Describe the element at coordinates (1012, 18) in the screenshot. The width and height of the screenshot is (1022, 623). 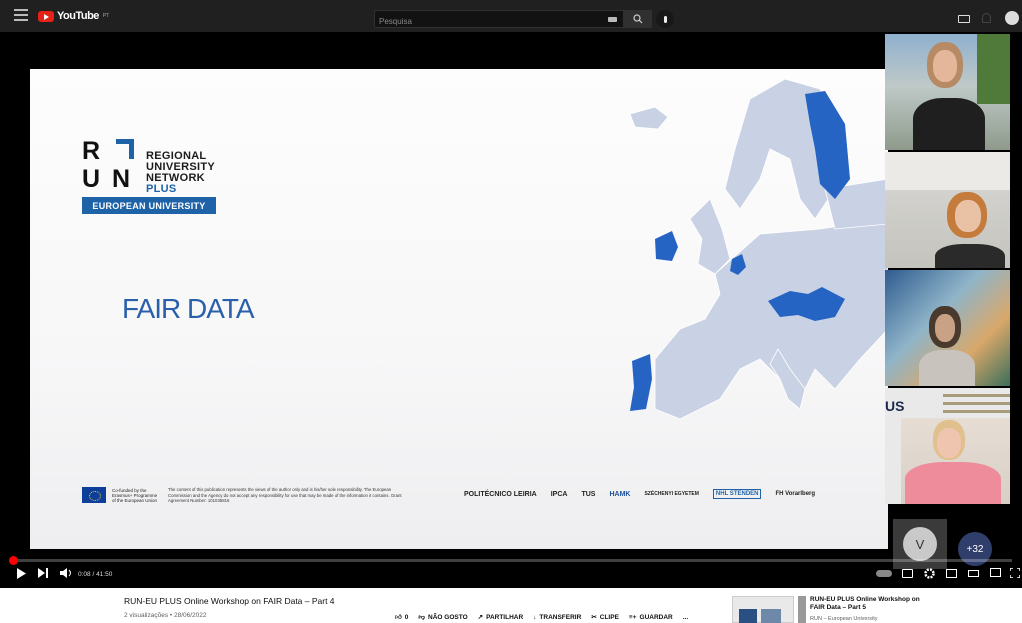
I see `account-avatar` at that location.